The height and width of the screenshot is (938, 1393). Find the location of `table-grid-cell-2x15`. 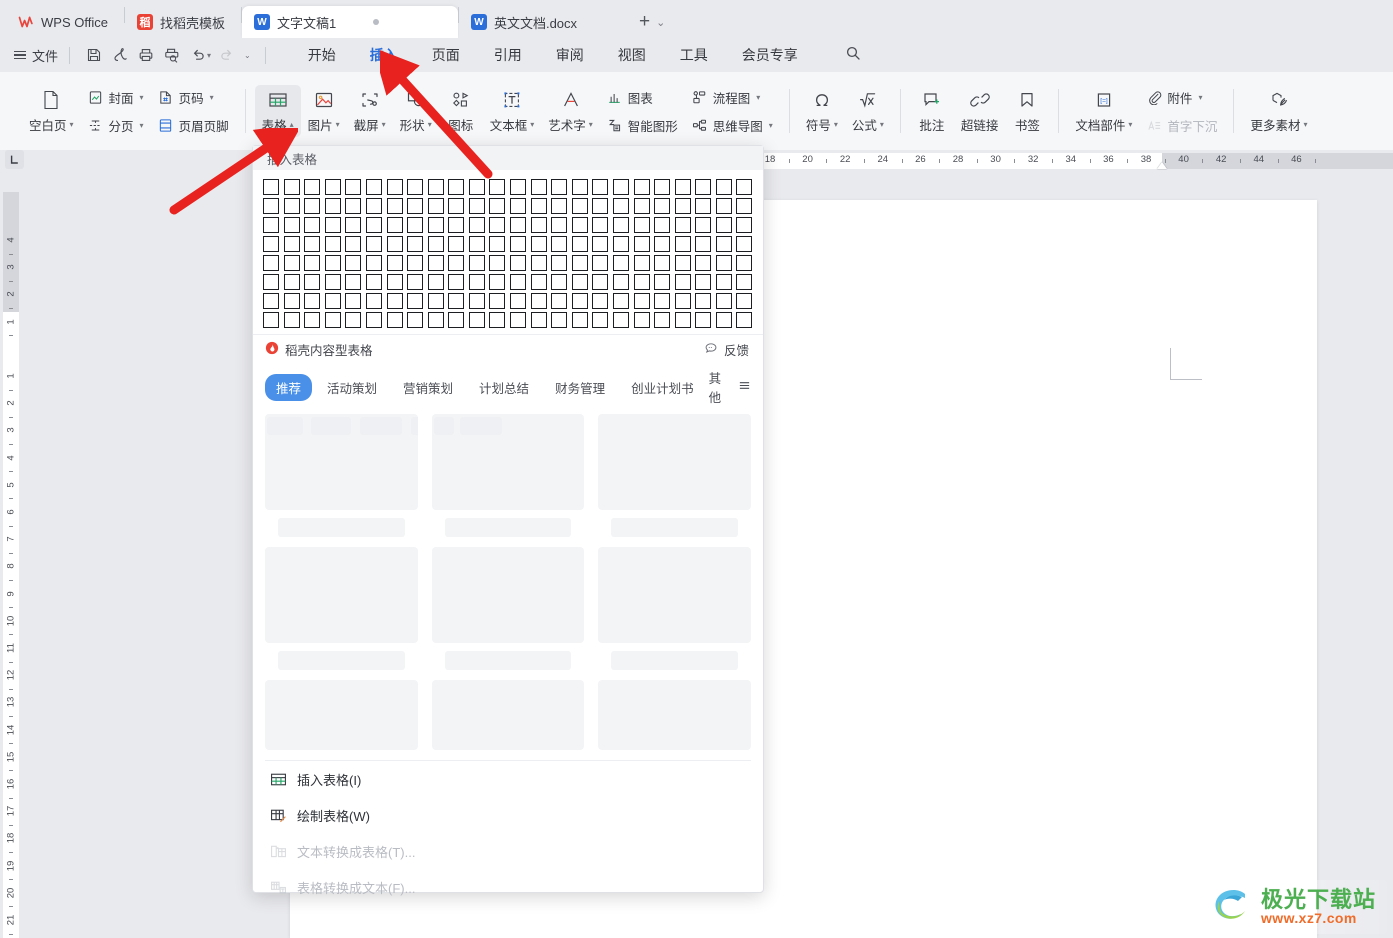

table-grid-cell-2x15 is located at coordinates (559, 206).